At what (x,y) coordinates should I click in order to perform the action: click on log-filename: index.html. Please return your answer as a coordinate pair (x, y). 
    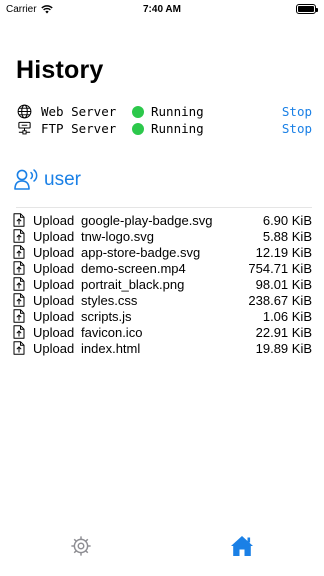
    Looking at the image, I should click on (111, 348).